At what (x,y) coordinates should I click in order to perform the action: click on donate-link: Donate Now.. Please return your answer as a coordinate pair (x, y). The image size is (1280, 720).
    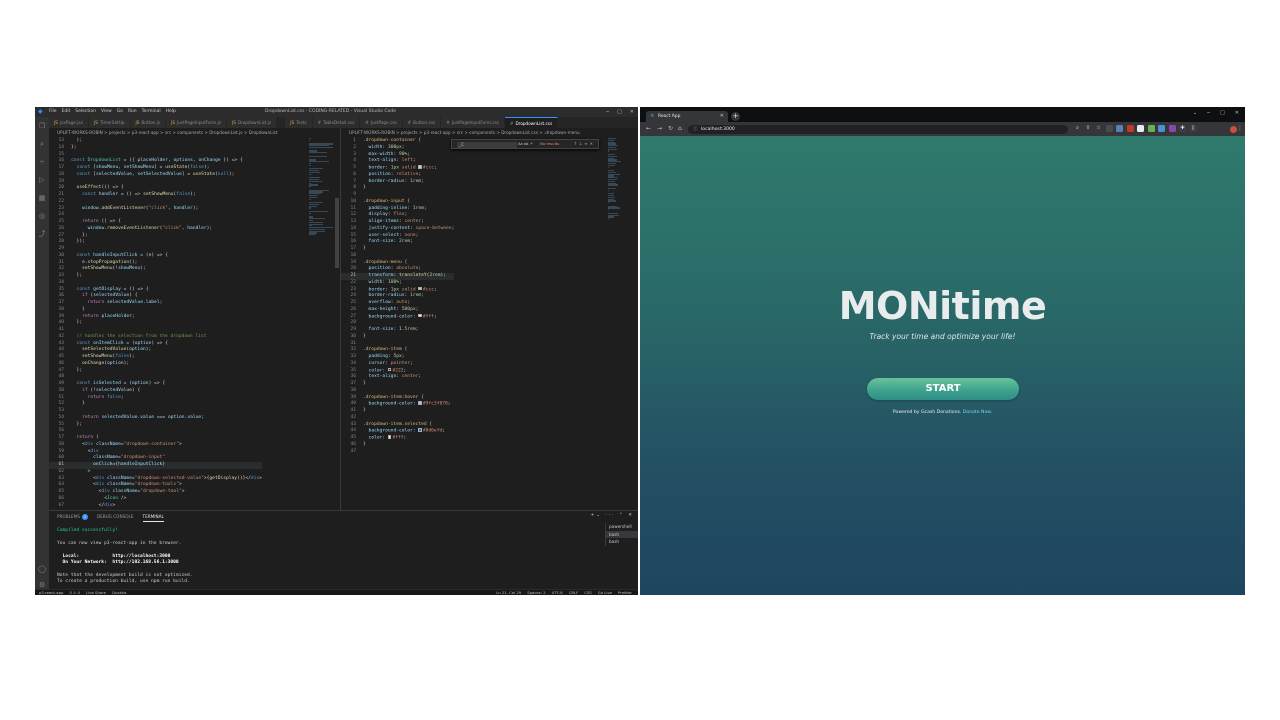
    Looking at the image, I should click on (977, 412).